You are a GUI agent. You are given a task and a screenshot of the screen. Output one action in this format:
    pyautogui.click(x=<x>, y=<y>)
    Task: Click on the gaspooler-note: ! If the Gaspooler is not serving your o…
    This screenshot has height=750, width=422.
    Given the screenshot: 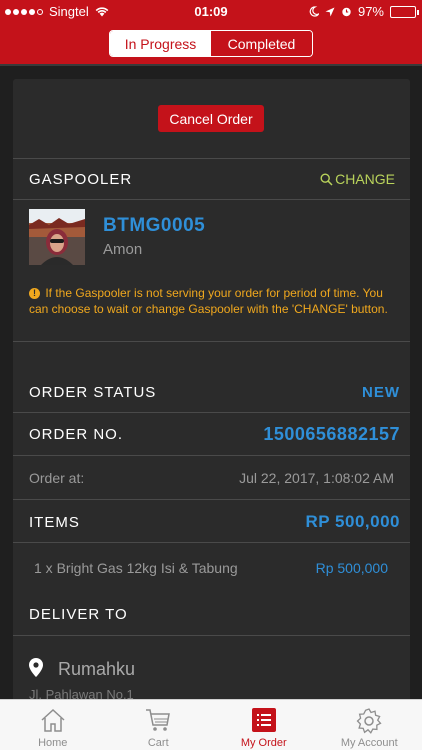 What is the action you would take?
    pyautogui.click(x=214, y=301)
    